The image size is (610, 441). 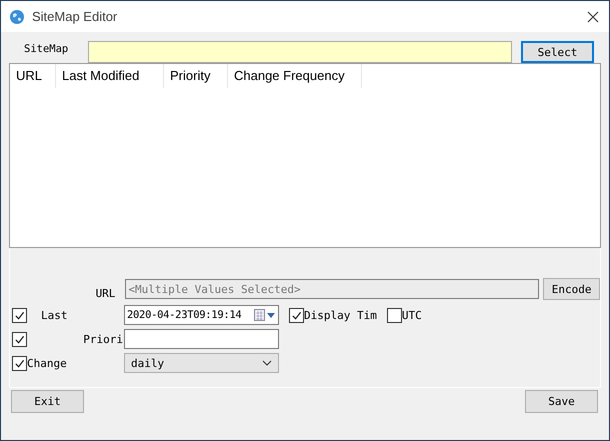 What do you see at coordinates (340, 315) in the screenshot?
I see `display-time-label: Display Tim` at bounding box center [340, 315].